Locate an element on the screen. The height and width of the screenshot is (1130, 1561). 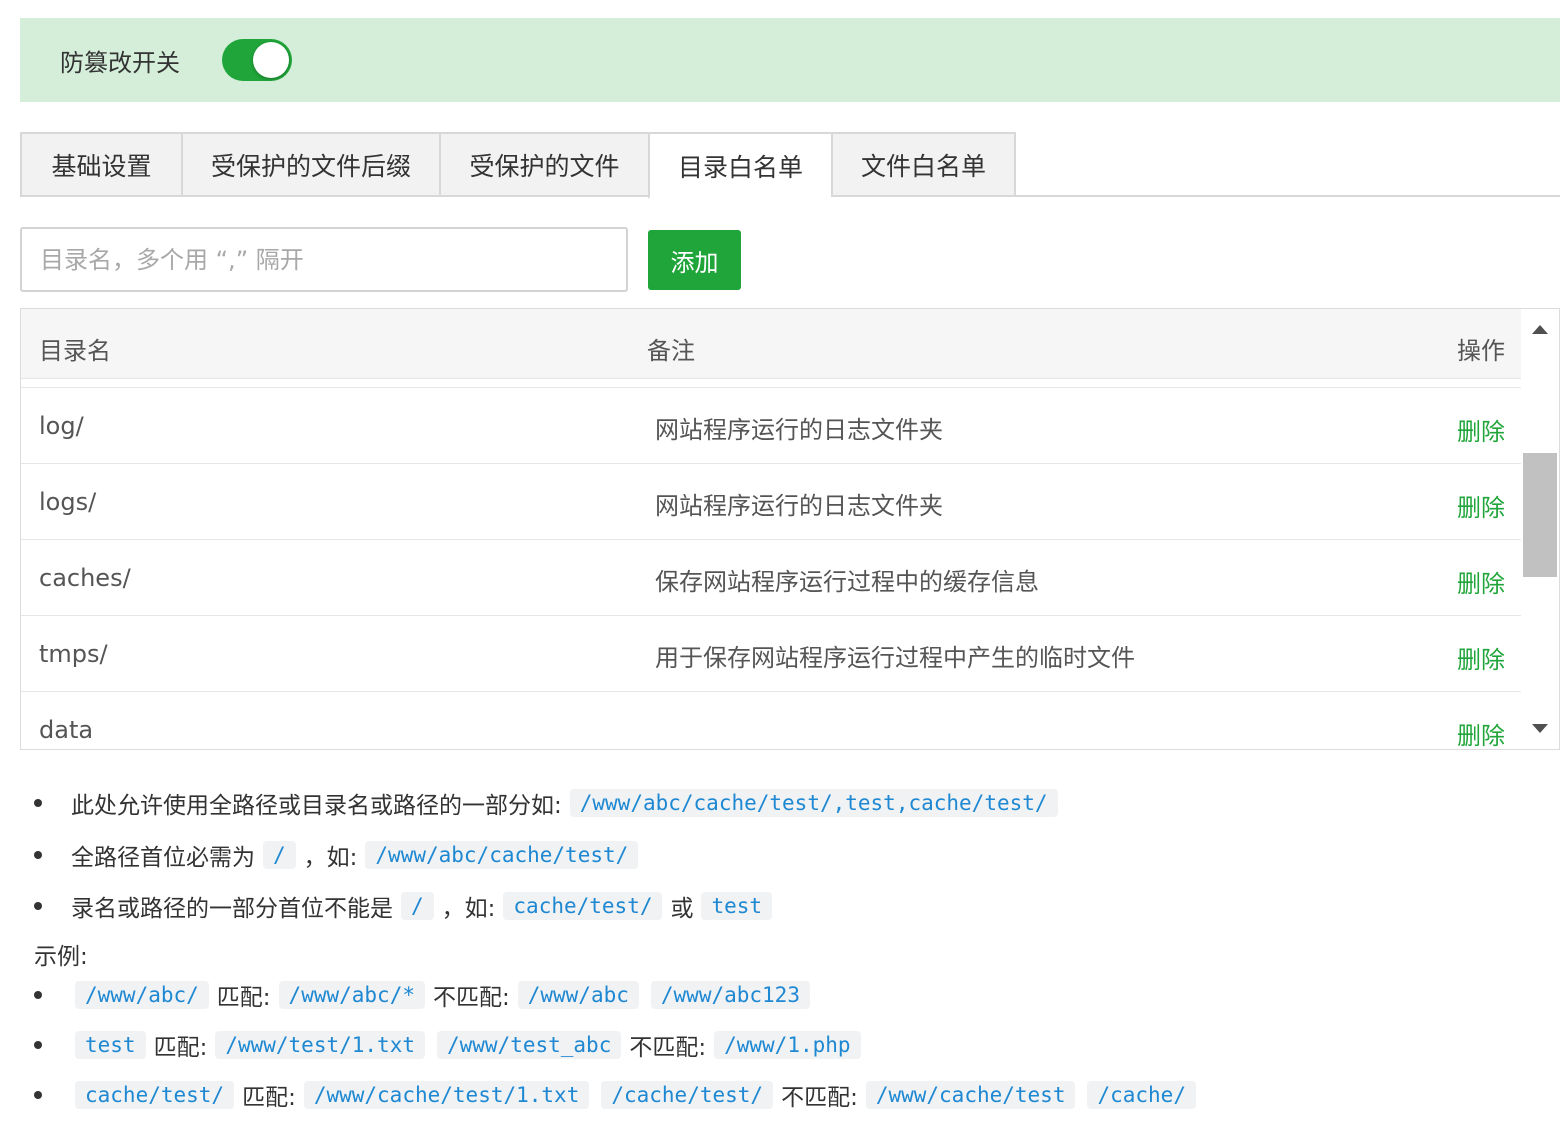
tamper-proof-banner: 防篡改开关 is located at coordinates (790, 60).